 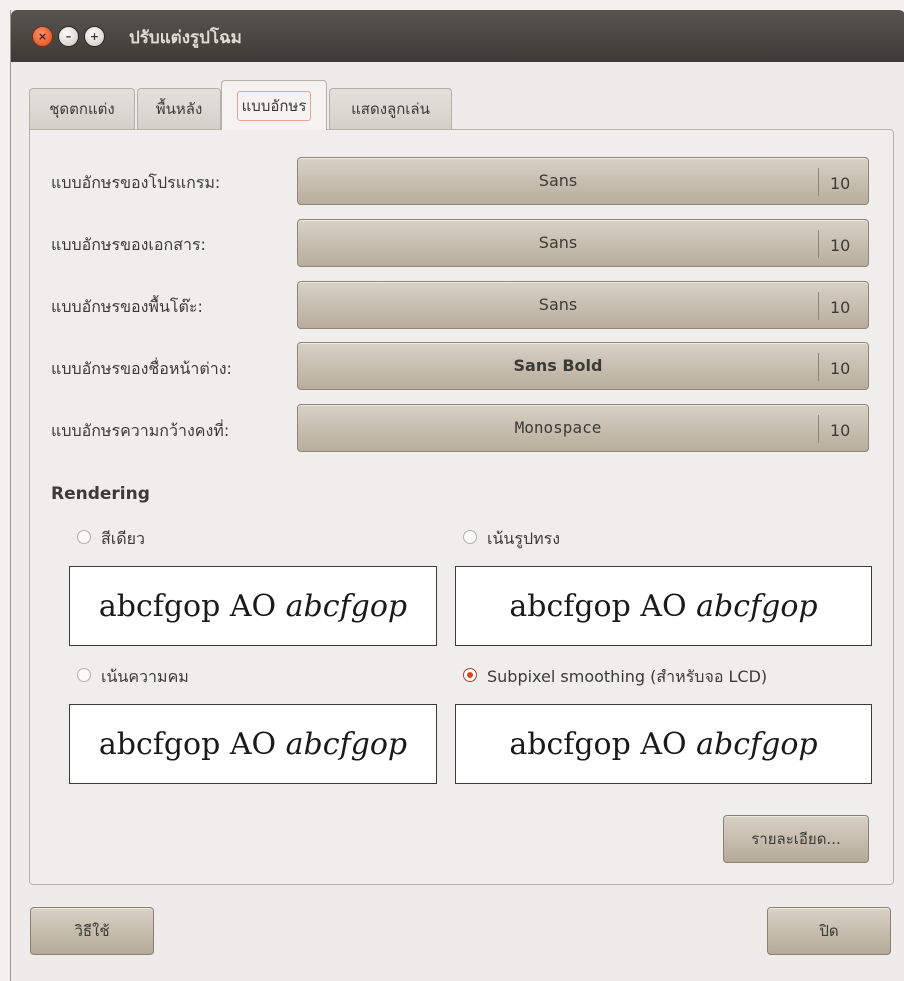 I want to click on fixed-width-font-button: Monospace 10, so click(x=583, y=428).